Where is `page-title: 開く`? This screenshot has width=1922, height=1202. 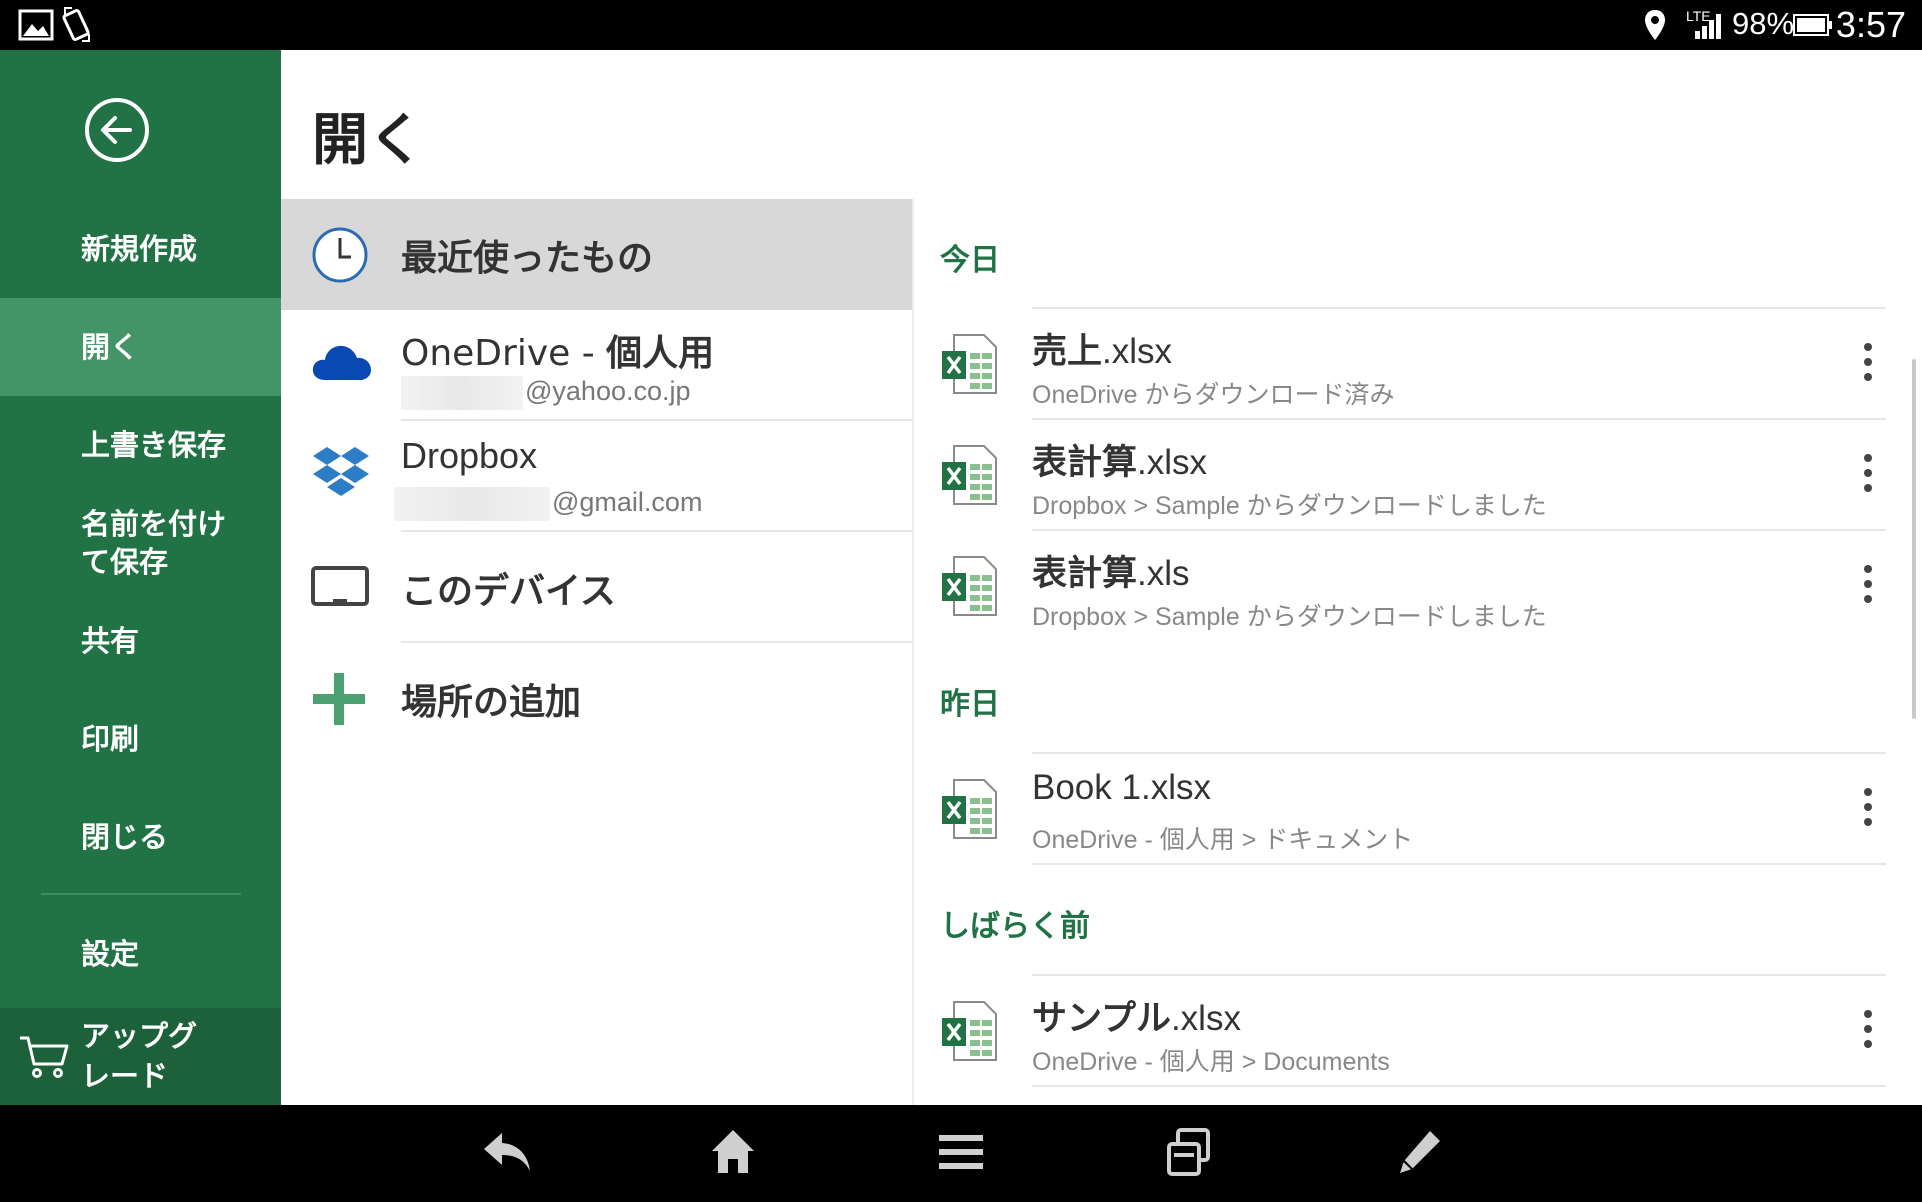
page-title: 開く is located at coordinates (368, 140).